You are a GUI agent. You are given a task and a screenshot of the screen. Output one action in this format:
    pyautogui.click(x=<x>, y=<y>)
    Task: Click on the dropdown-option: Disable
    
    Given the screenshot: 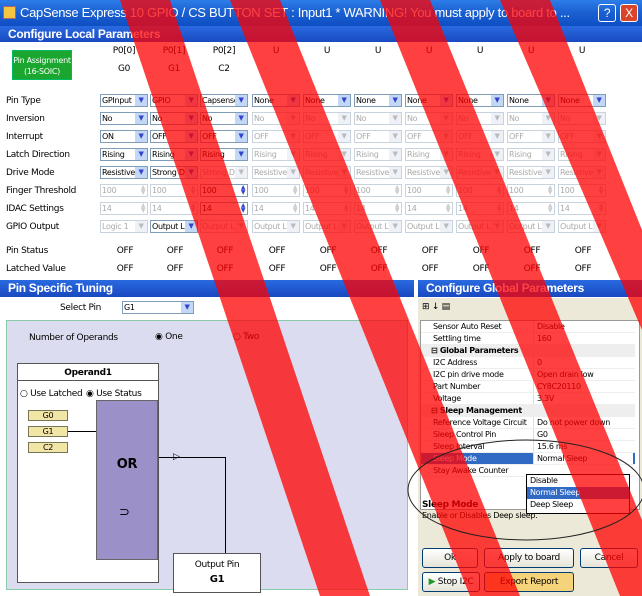 What is the action you would take?
    pyautogui.click(x=578, y=481)
    